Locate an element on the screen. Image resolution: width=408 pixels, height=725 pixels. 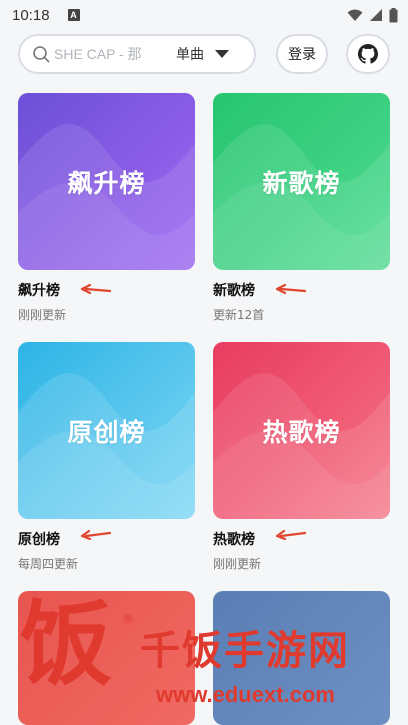
chart-name-row: 热歌榜 is located at coordinates (301, 539).